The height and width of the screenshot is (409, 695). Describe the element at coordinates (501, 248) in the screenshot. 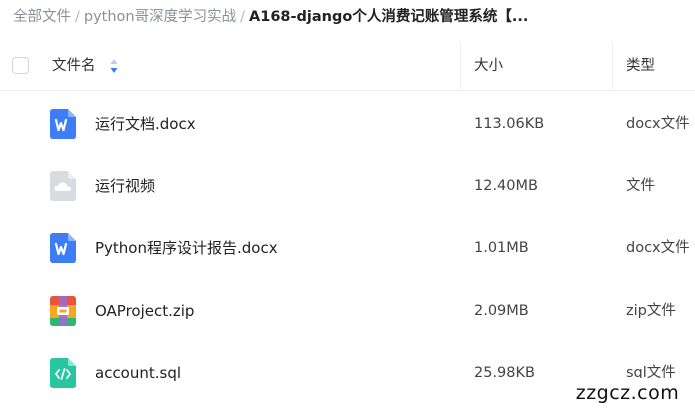

I see `file-size: 1.01MB` at that location.